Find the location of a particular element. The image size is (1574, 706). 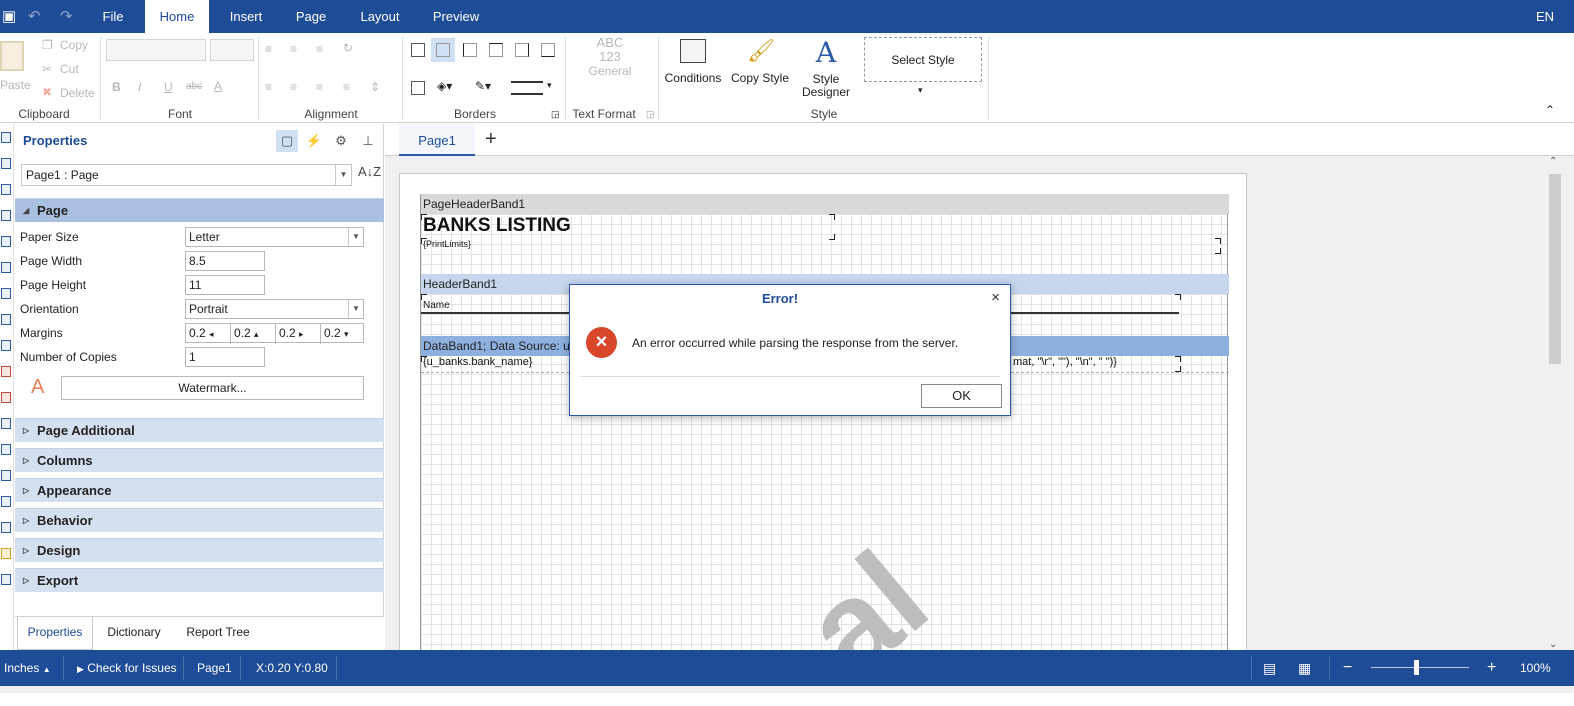

format-expression-field: mat, "\r", ""), "\n", " ")} is located at coordinates (1065, 362).